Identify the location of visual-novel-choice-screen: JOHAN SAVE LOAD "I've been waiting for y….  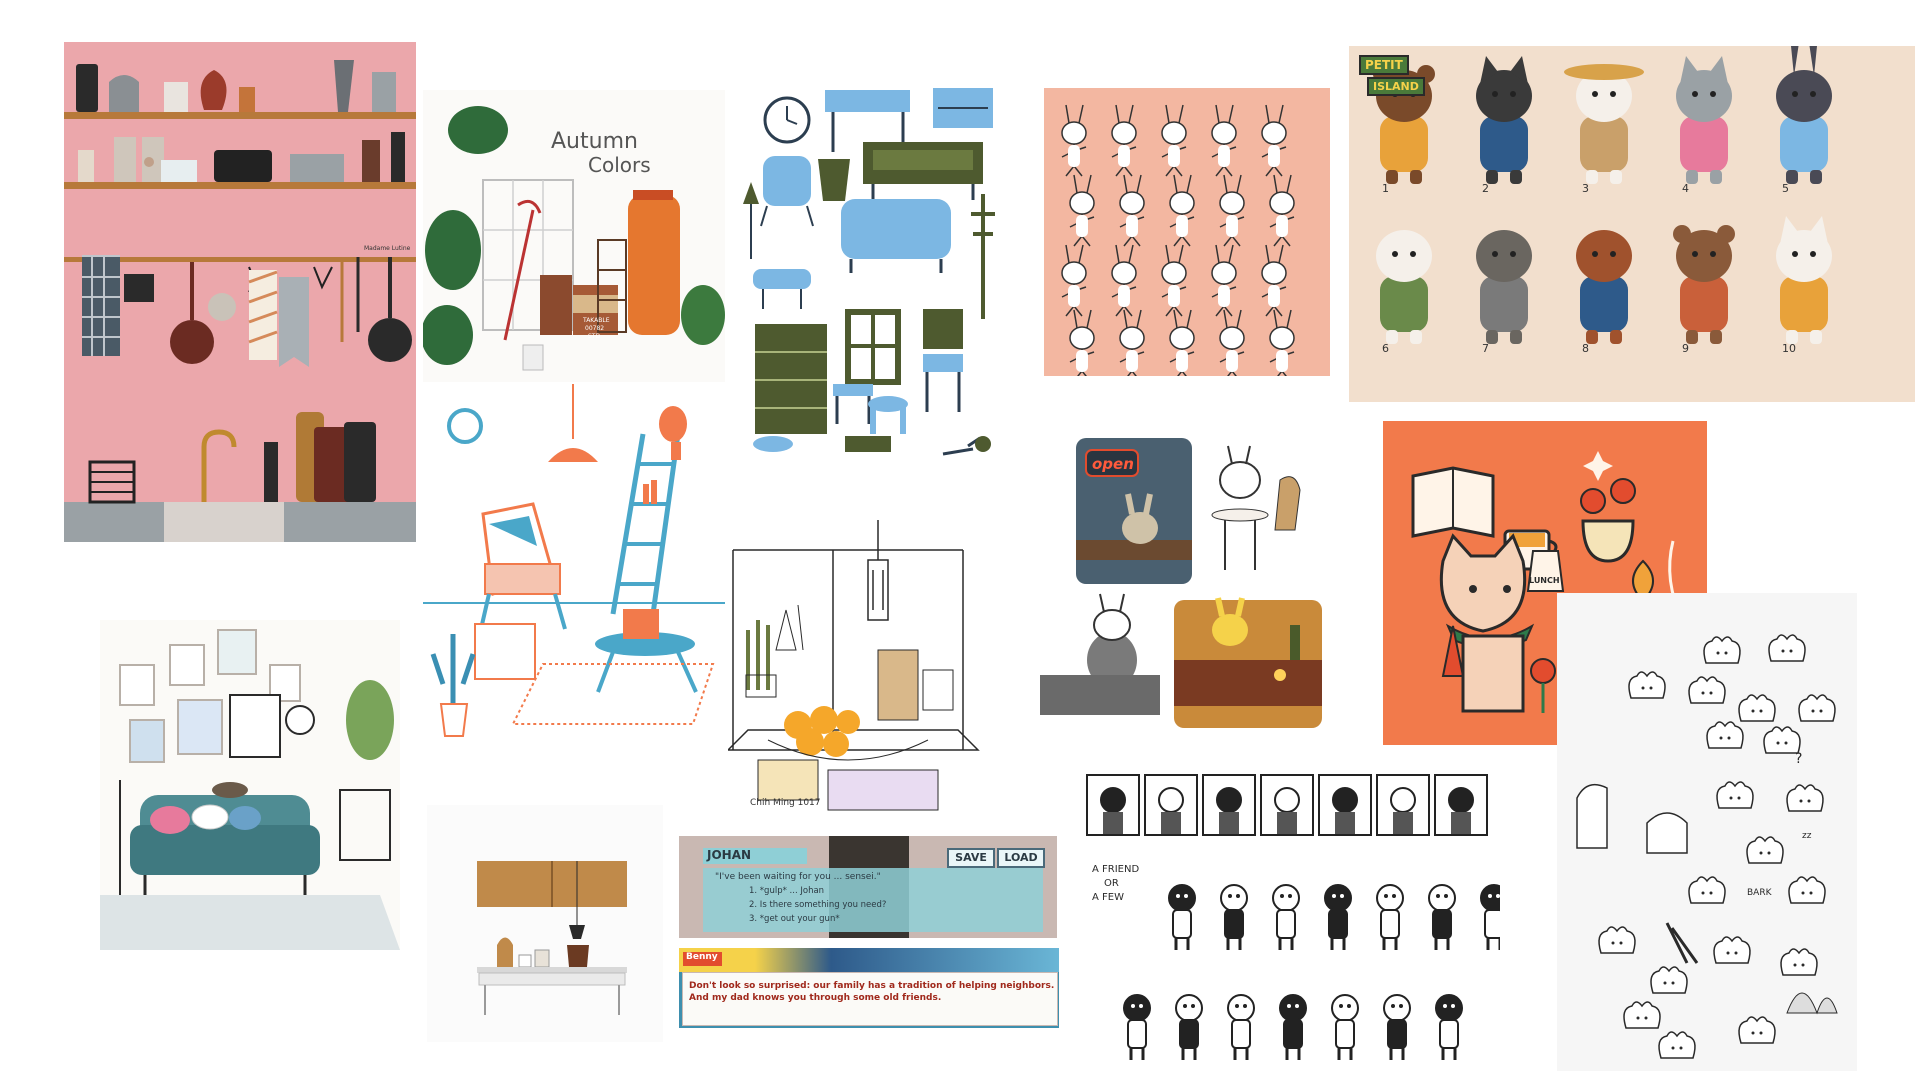
(868, 887).